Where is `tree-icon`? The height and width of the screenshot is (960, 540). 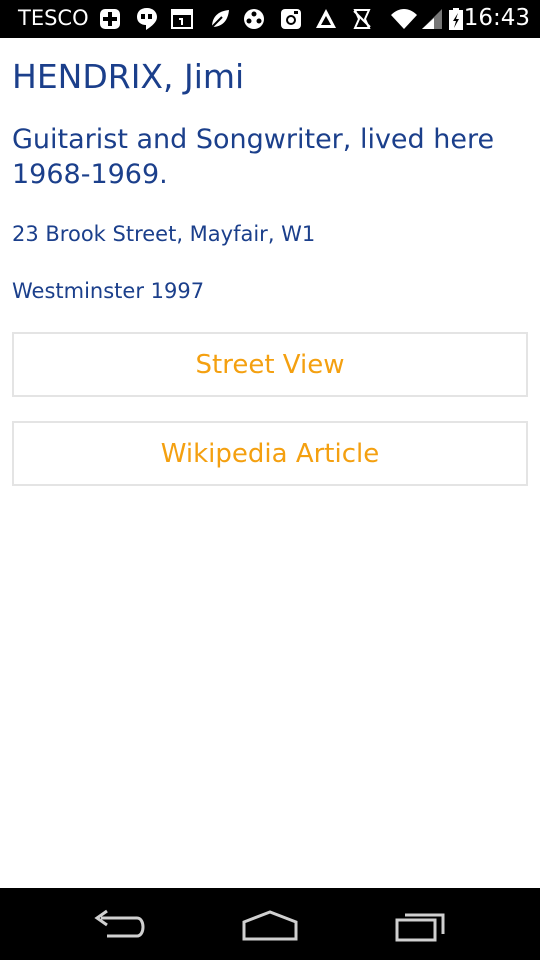 tree-icon is located at coordinates (326, 18).